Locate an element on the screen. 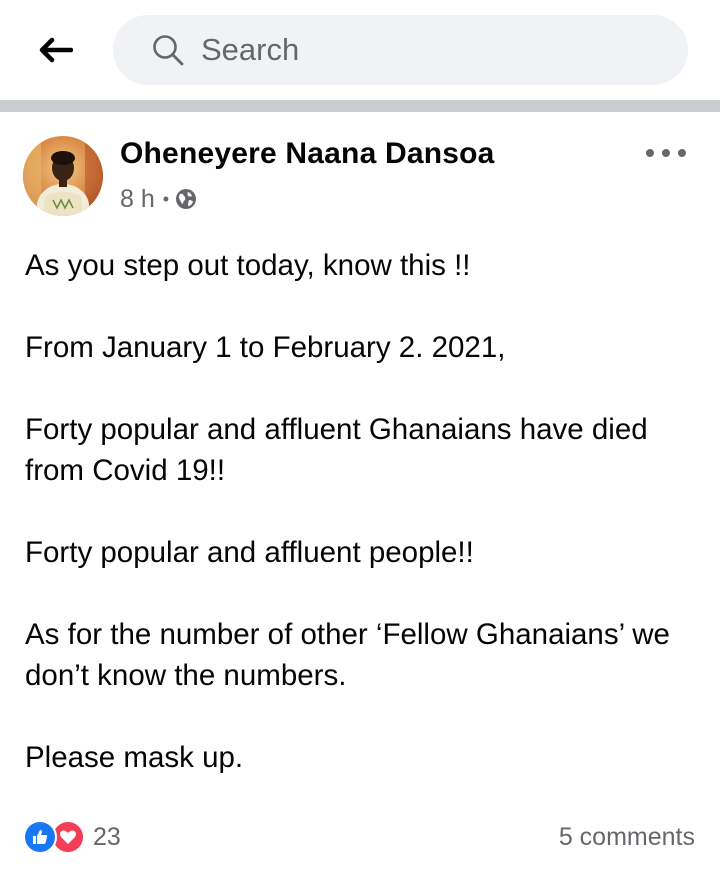 The image size is (720, 879). avatar is located at coordinates (63, 176).